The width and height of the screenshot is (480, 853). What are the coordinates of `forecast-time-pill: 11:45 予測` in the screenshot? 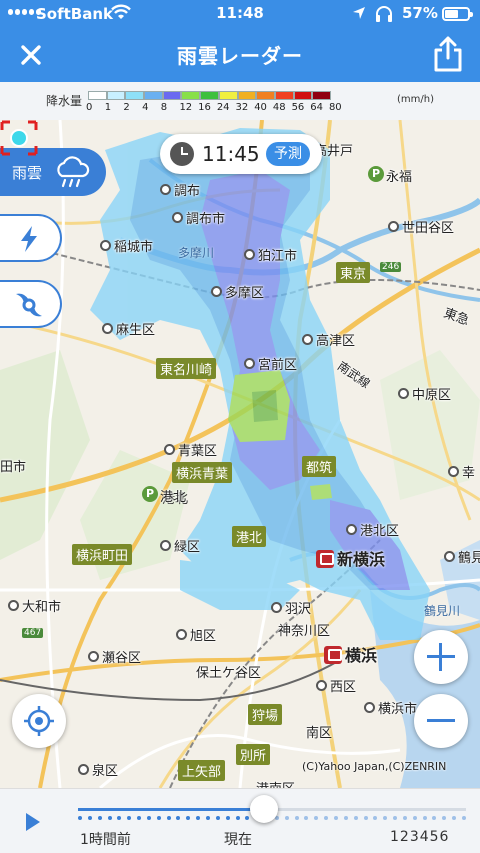 It's located at (241, 154).